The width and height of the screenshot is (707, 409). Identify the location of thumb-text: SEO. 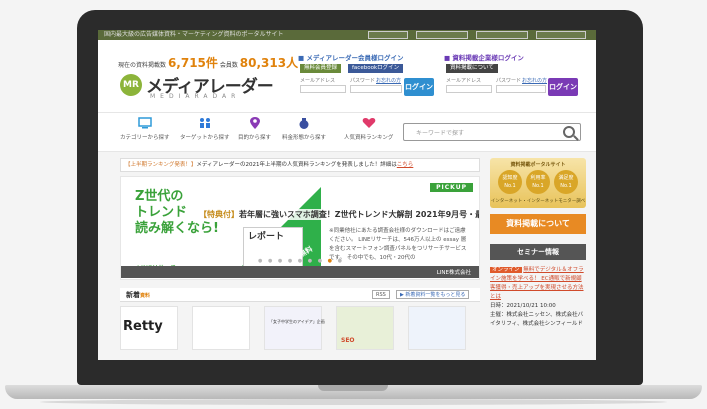
(348, 340).